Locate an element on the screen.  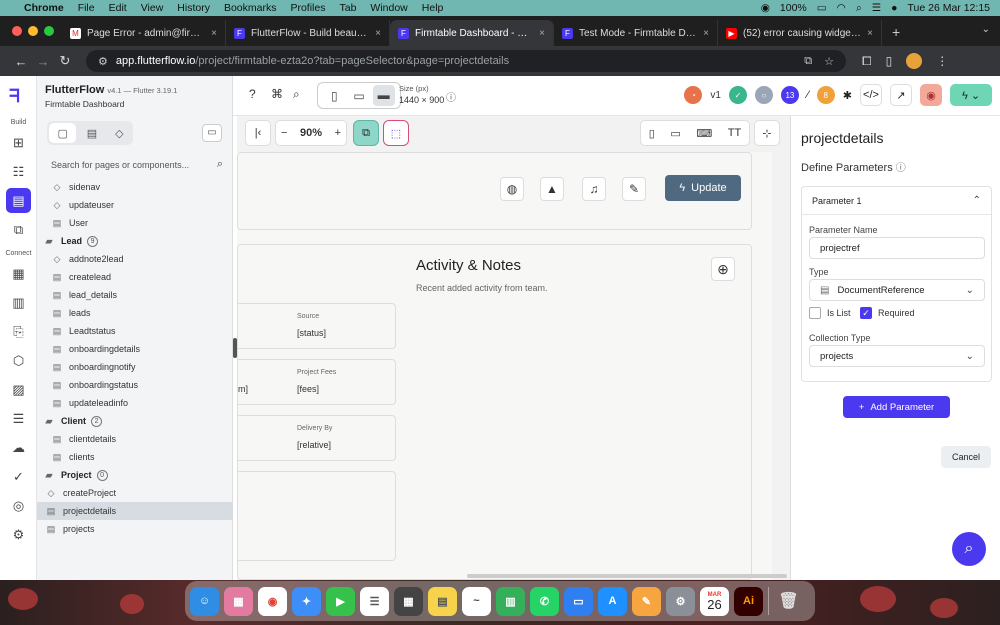
tree-item: ▤ Leadtstatus is located at coordinates (135, 331).